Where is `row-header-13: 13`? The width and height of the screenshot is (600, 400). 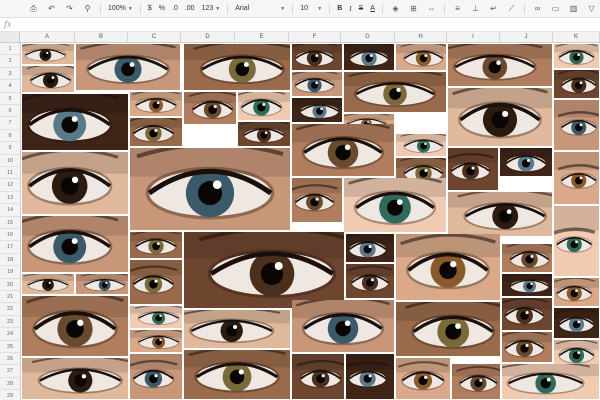 row-header-13: 13 is located at coordinates (10, 198).